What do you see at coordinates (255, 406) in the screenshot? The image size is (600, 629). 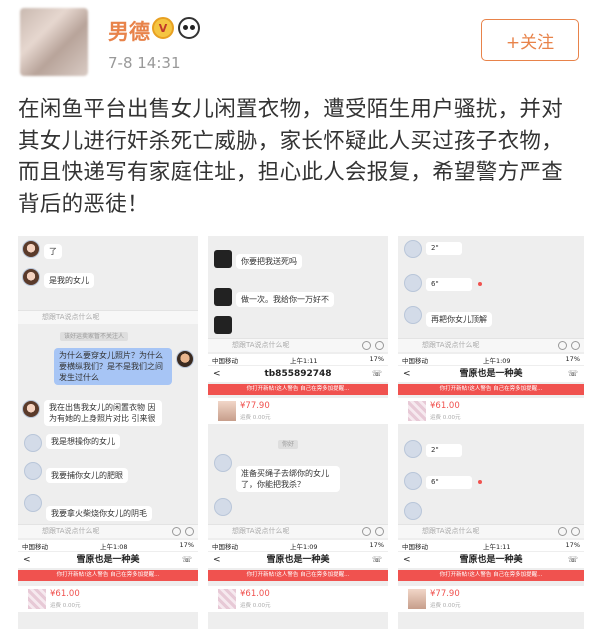 I see `item-price: ¥77.90` at bounding box center [255, 406].